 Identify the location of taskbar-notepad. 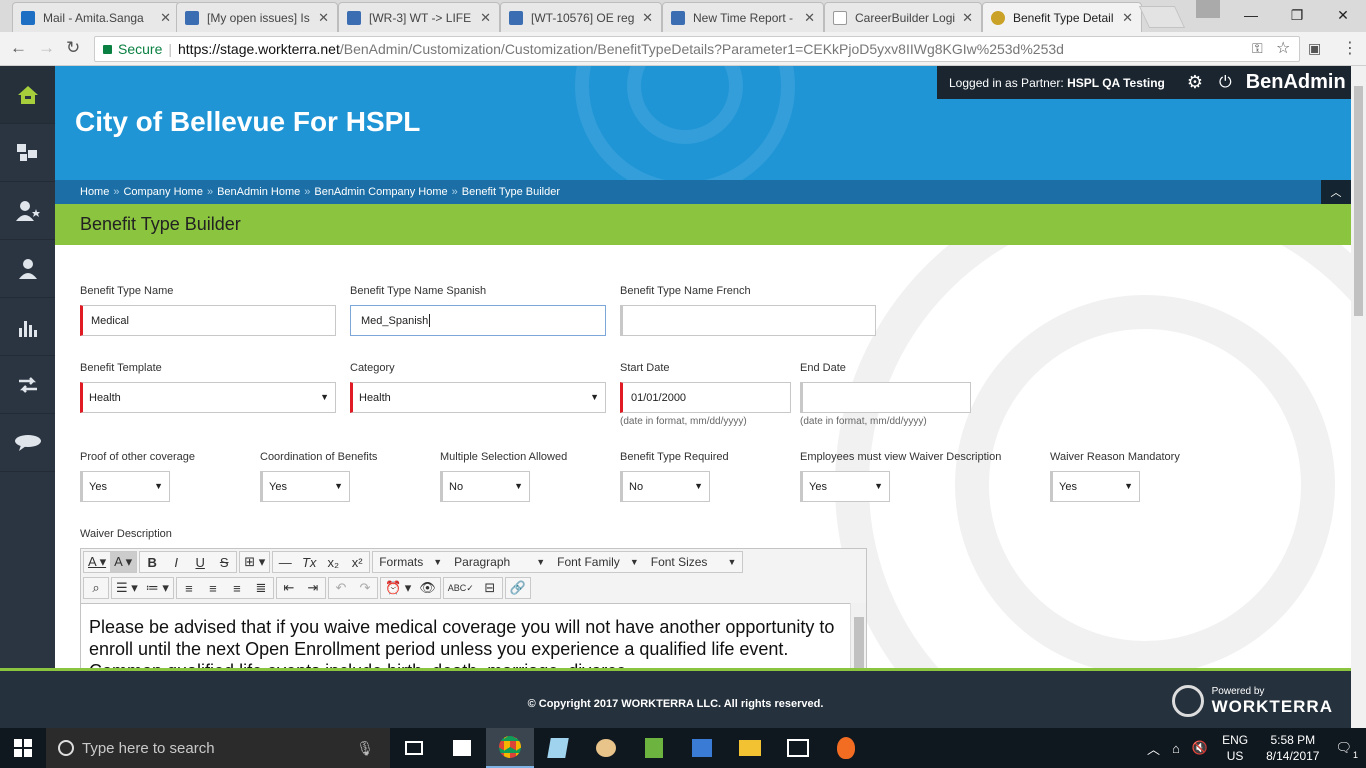
(558, 748).